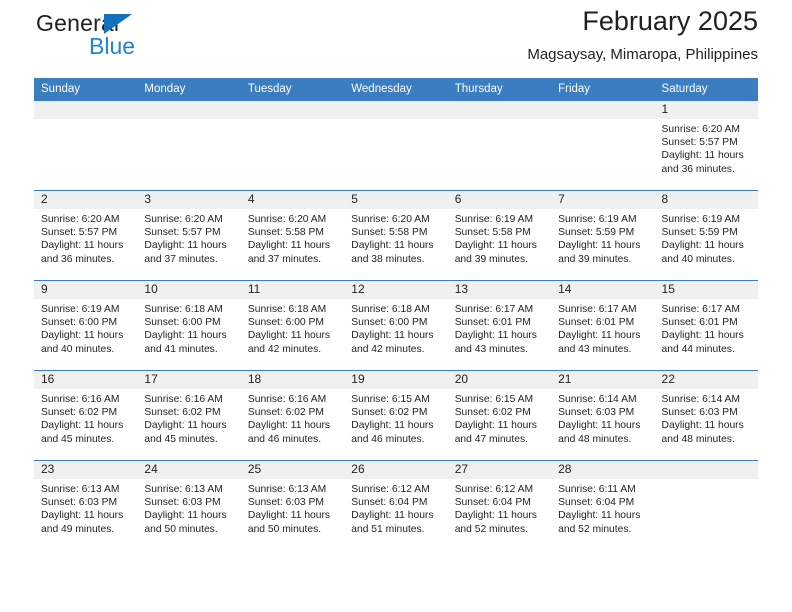  I want to click on day-number: 10, so click(189, 290).